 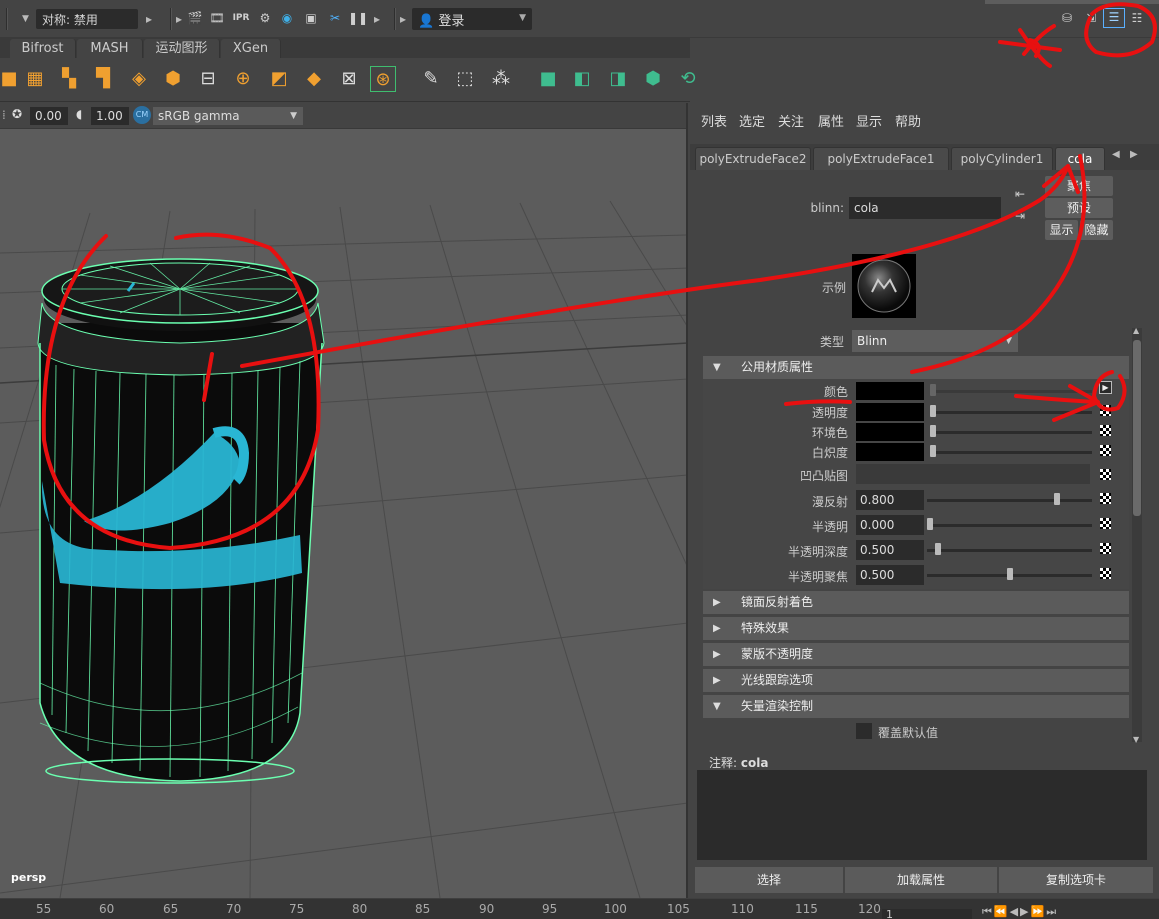 I want to click on translucence-focus-slider-knob, so click(x=1009, y=574).